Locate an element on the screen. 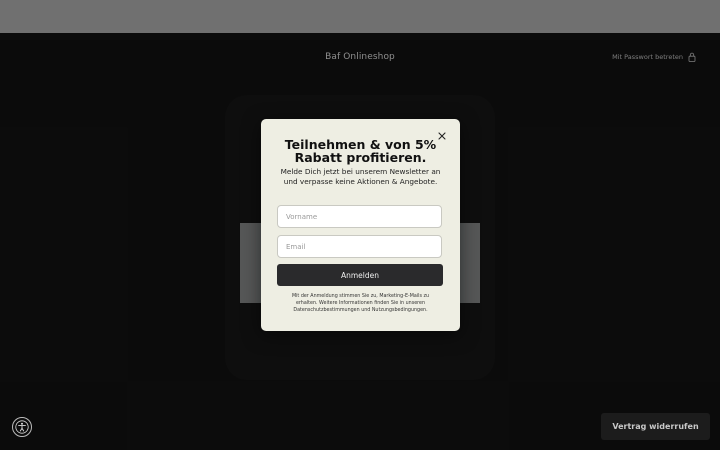  accessibility-icon is located at coordinates (22, 427).